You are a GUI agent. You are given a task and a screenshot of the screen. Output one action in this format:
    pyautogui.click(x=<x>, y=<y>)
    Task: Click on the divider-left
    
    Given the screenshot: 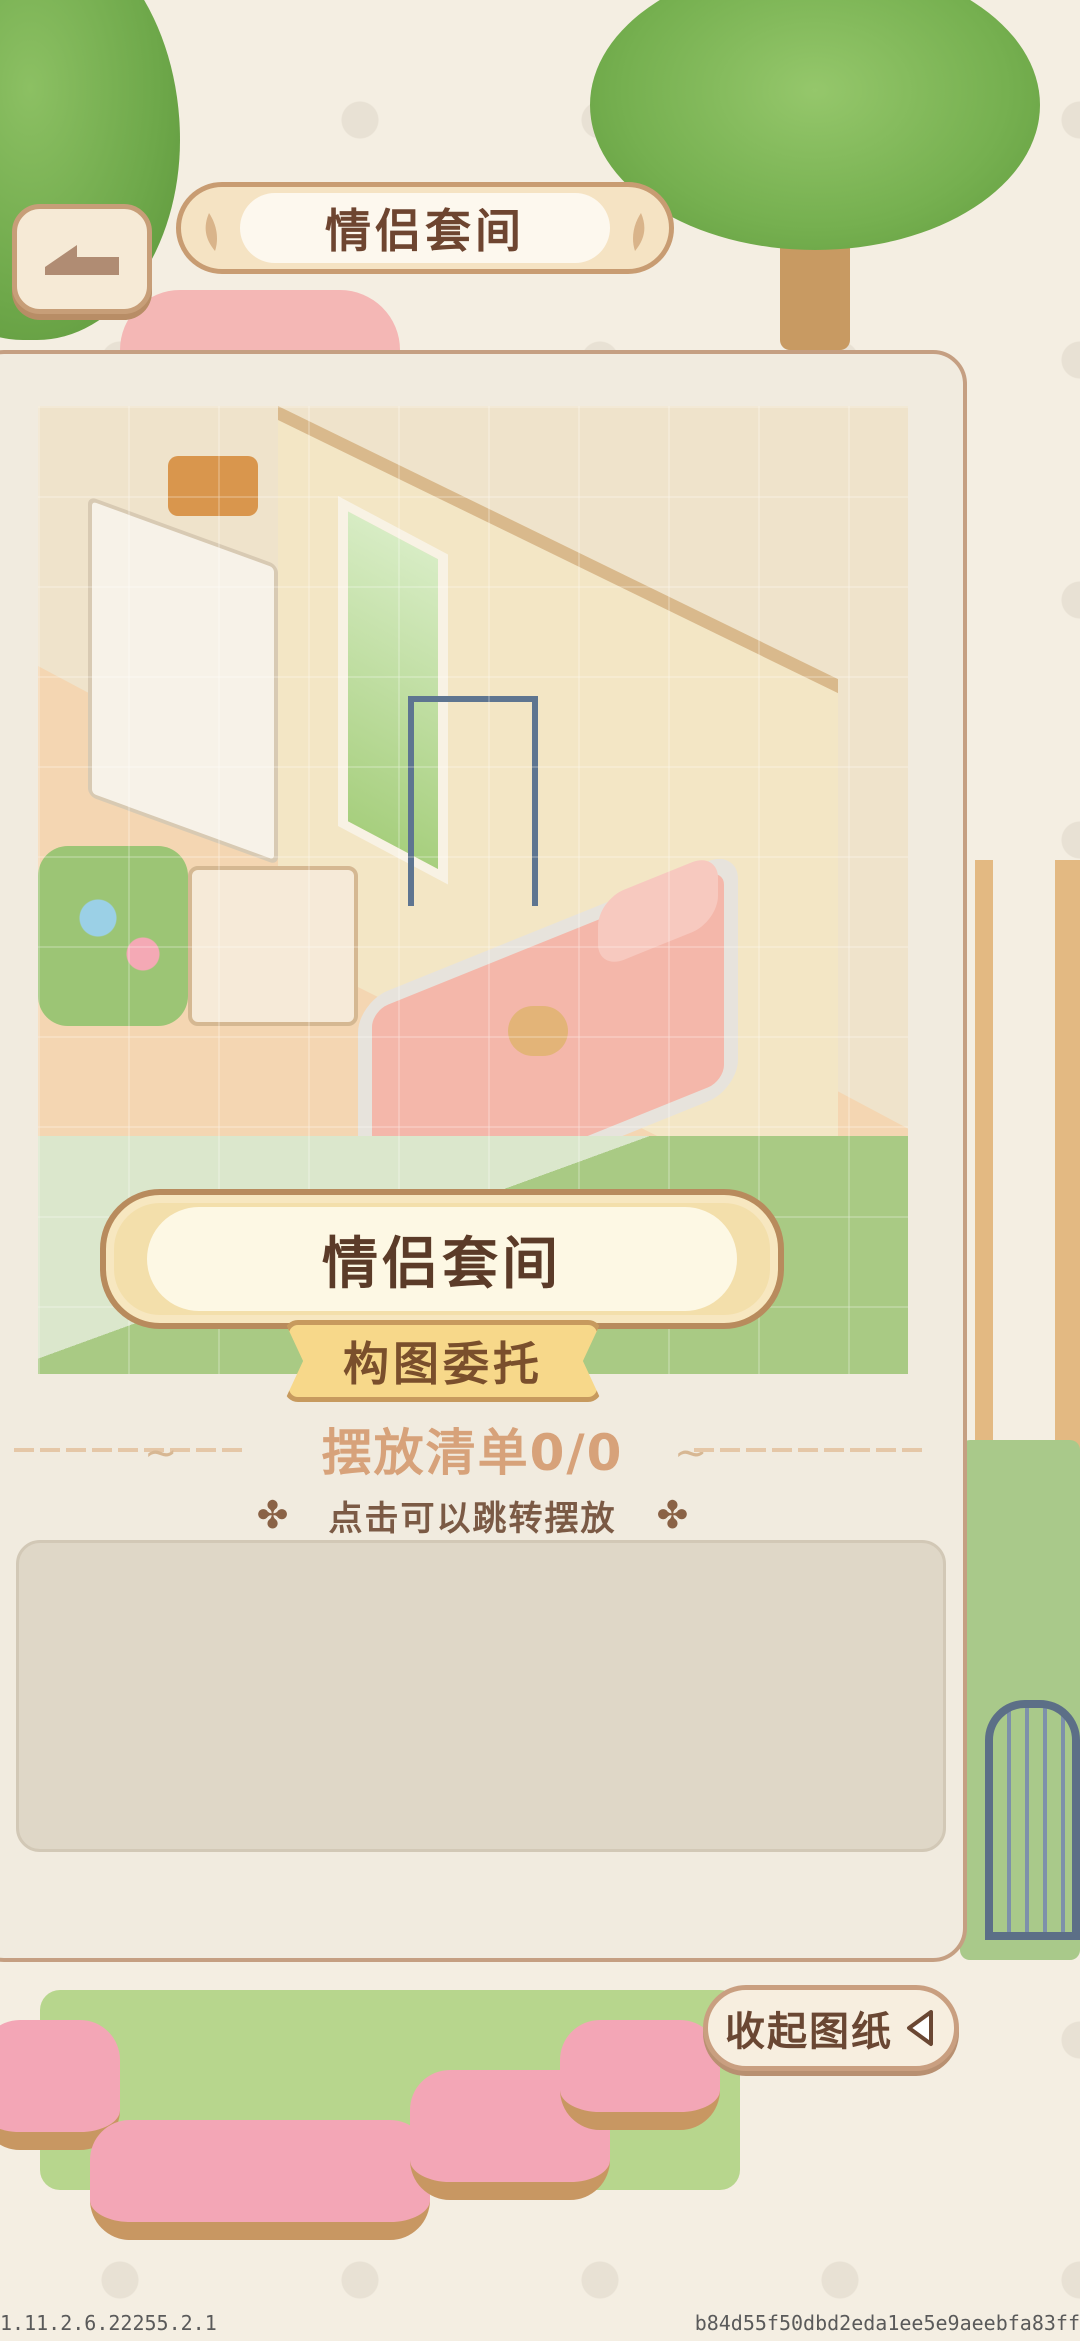 What is the action you would take?
    pyautogui.click(x=129, y=1450)
    